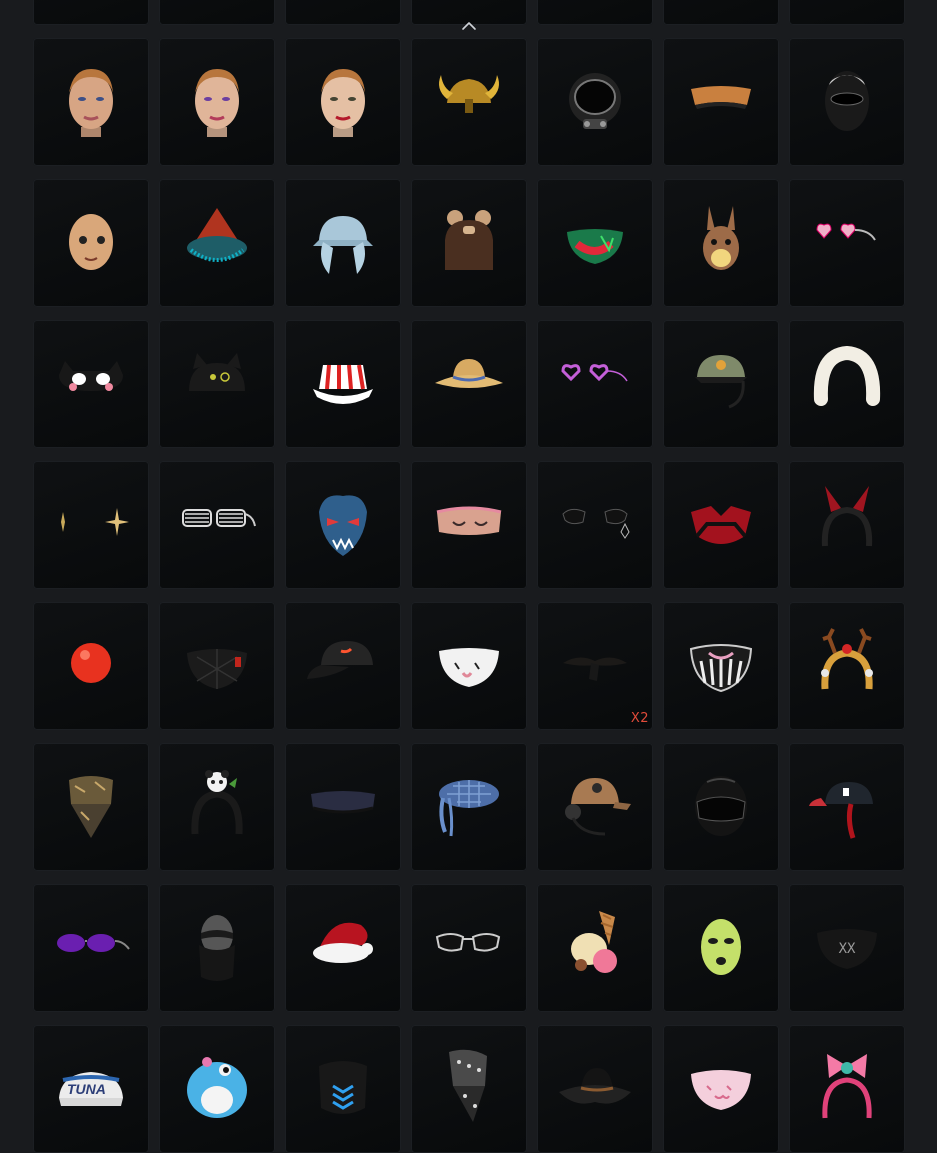 The image size is (937, 1153). I want to click on space-helmet-helmet-icon, so click(595, 101).